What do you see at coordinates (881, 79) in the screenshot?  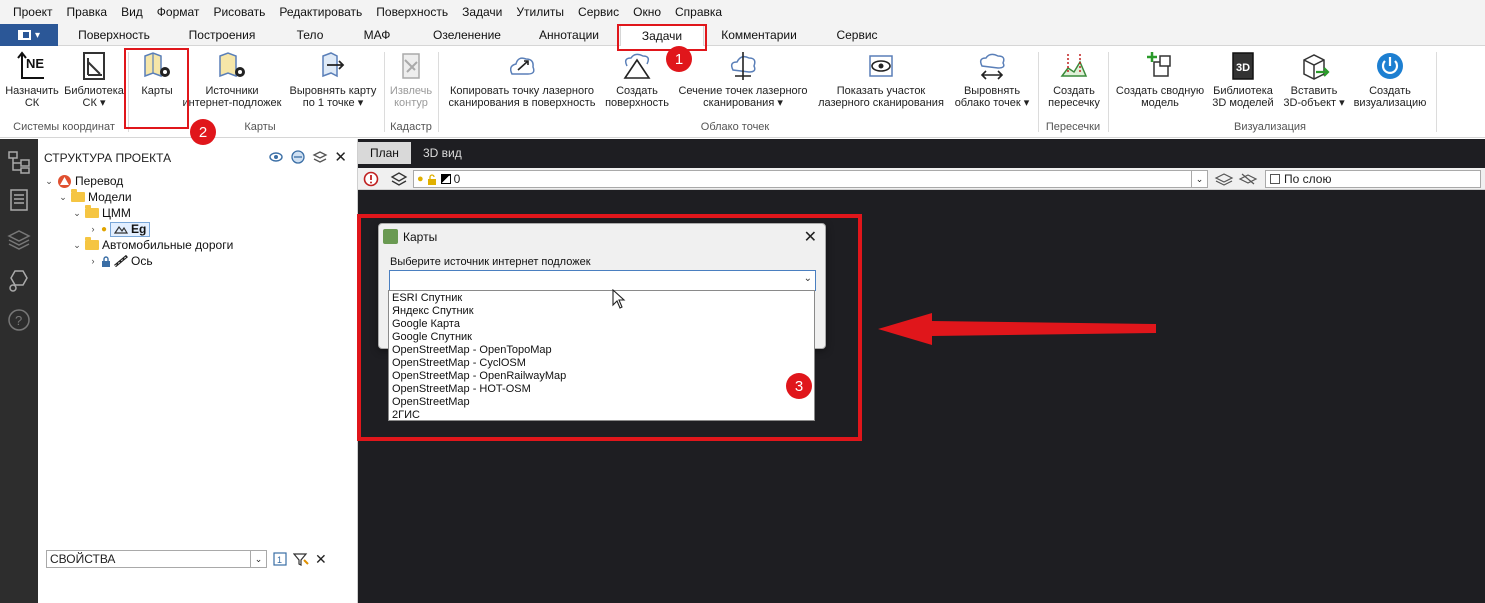 I see `show-laser-area-button: Показать участок лазерного сканирования` at bounding box center [881, 79].